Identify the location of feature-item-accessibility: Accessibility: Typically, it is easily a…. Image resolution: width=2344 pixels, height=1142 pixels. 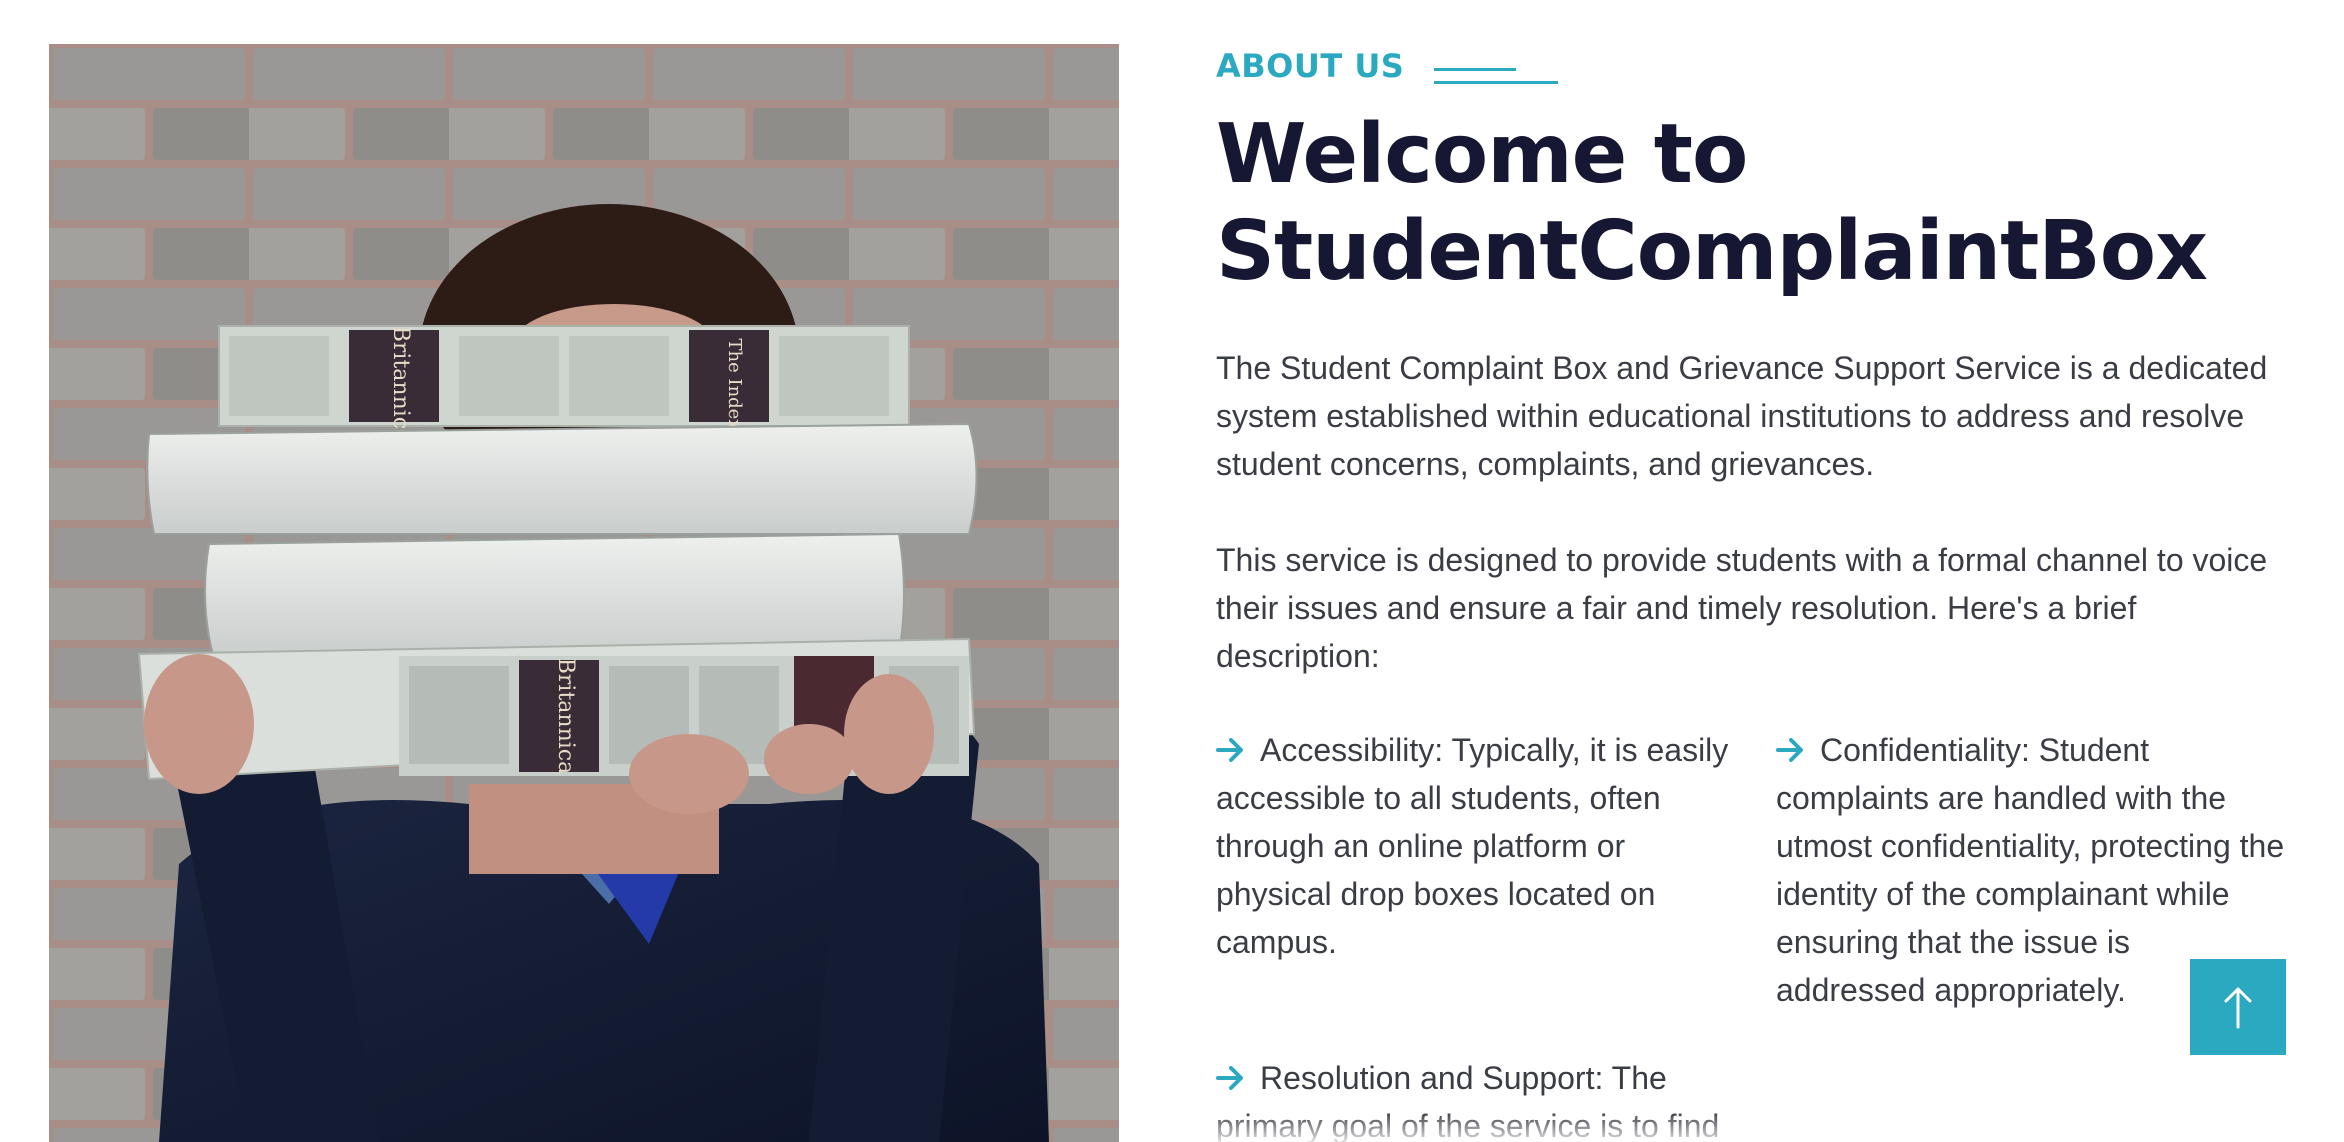
(1476, 870).